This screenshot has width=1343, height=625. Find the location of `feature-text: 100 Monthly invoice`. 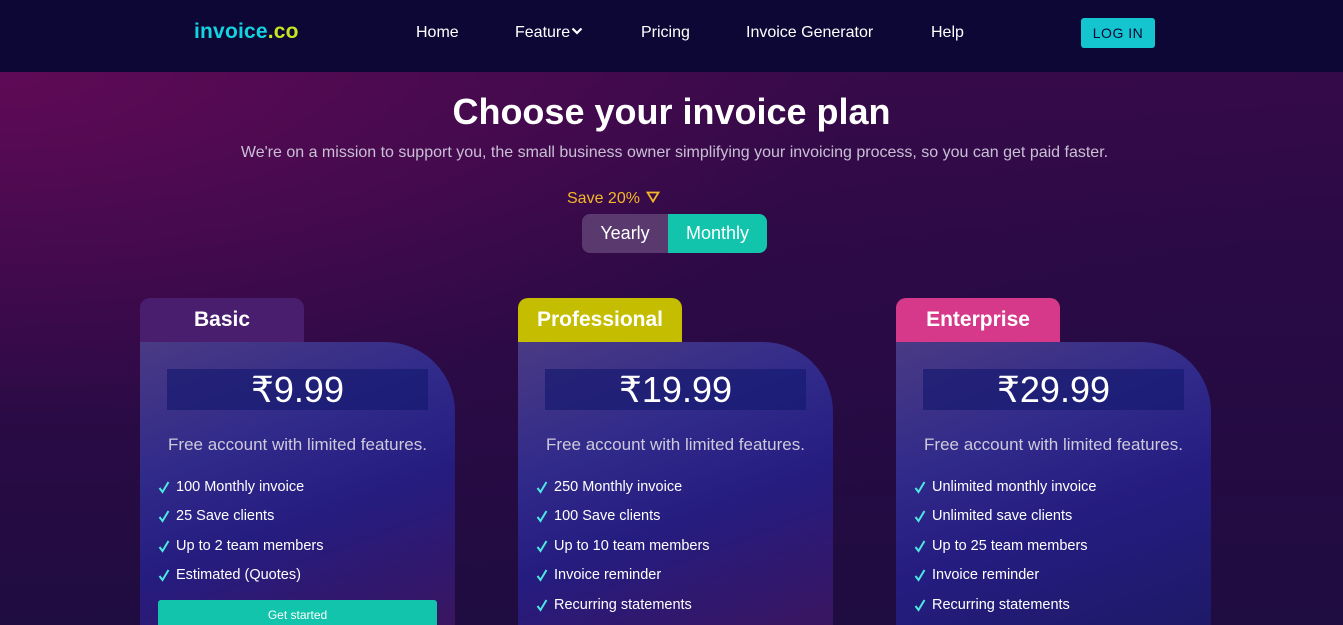

feature-text: 100 Monthly invoice is located at coordinates (240, 486).